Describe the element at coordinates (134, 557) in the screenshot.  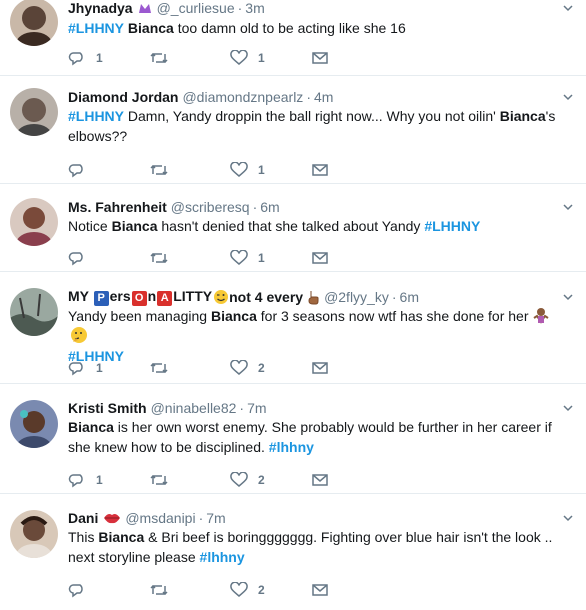
I see `tweet-text-part: next storyline please` at that location.